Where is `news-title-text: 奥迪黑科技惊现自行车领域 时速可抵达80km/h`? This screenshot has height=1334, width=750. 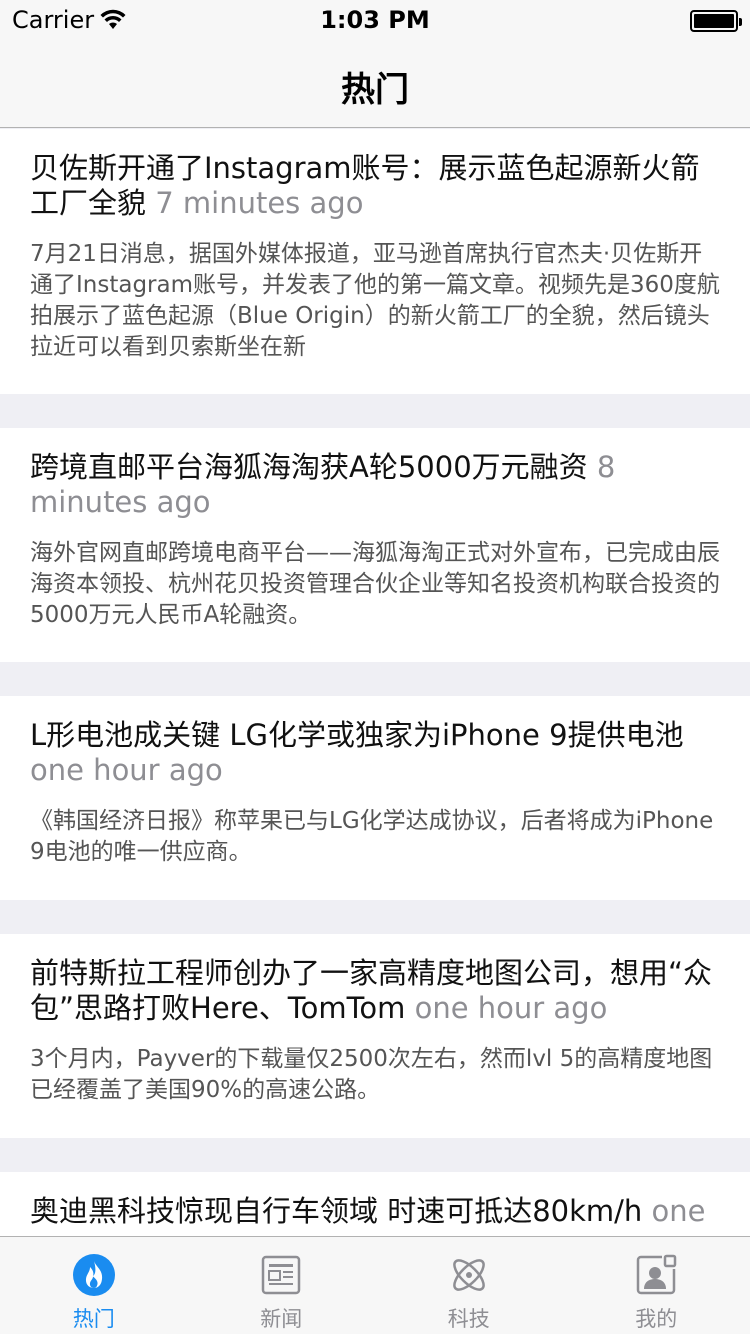
news-title-text: 奥迪黑科技惊现自行车领域 时速可抵达80km/h is located at coordinates (336, 1211).